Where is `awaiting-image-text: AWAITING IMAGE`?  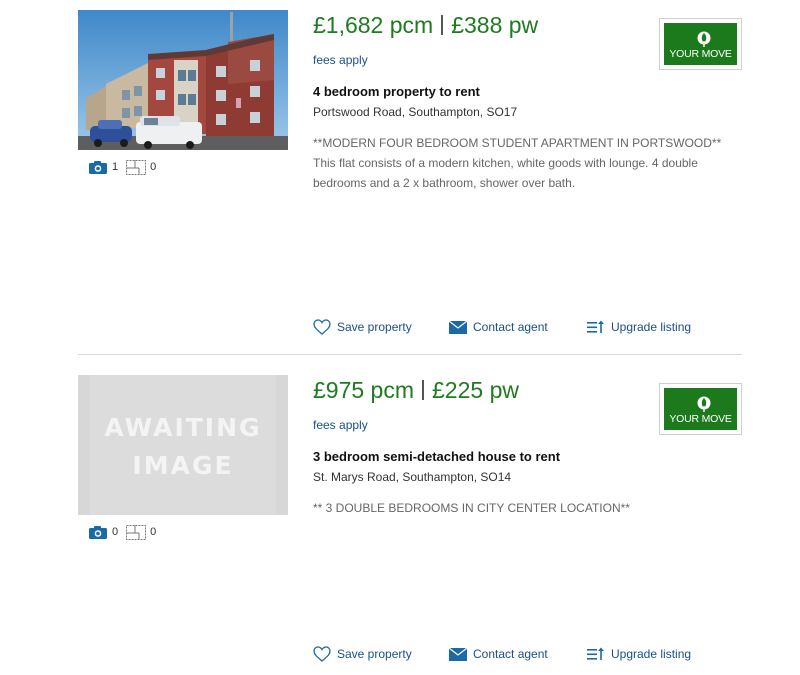 awaiting-image-text: AWAITING IMAGE is located at coordinates (183, 446).